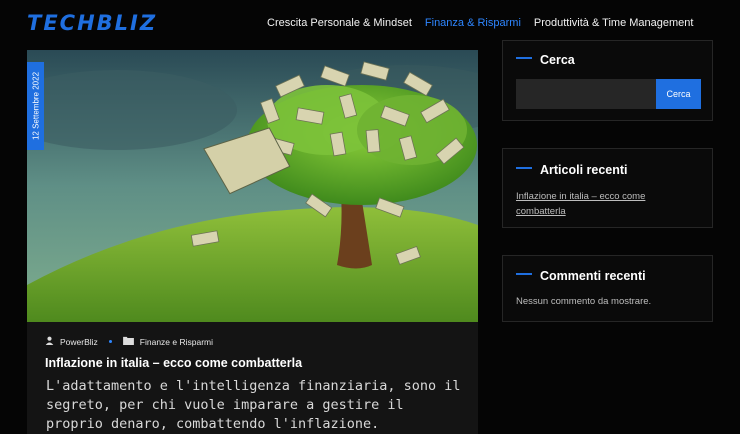 The width and height of the screenshot is (740, 434). Describe the element at coordinates (593, 276) in the screenshot. I see `recent-comments-title: Commenti recenti` at that location.